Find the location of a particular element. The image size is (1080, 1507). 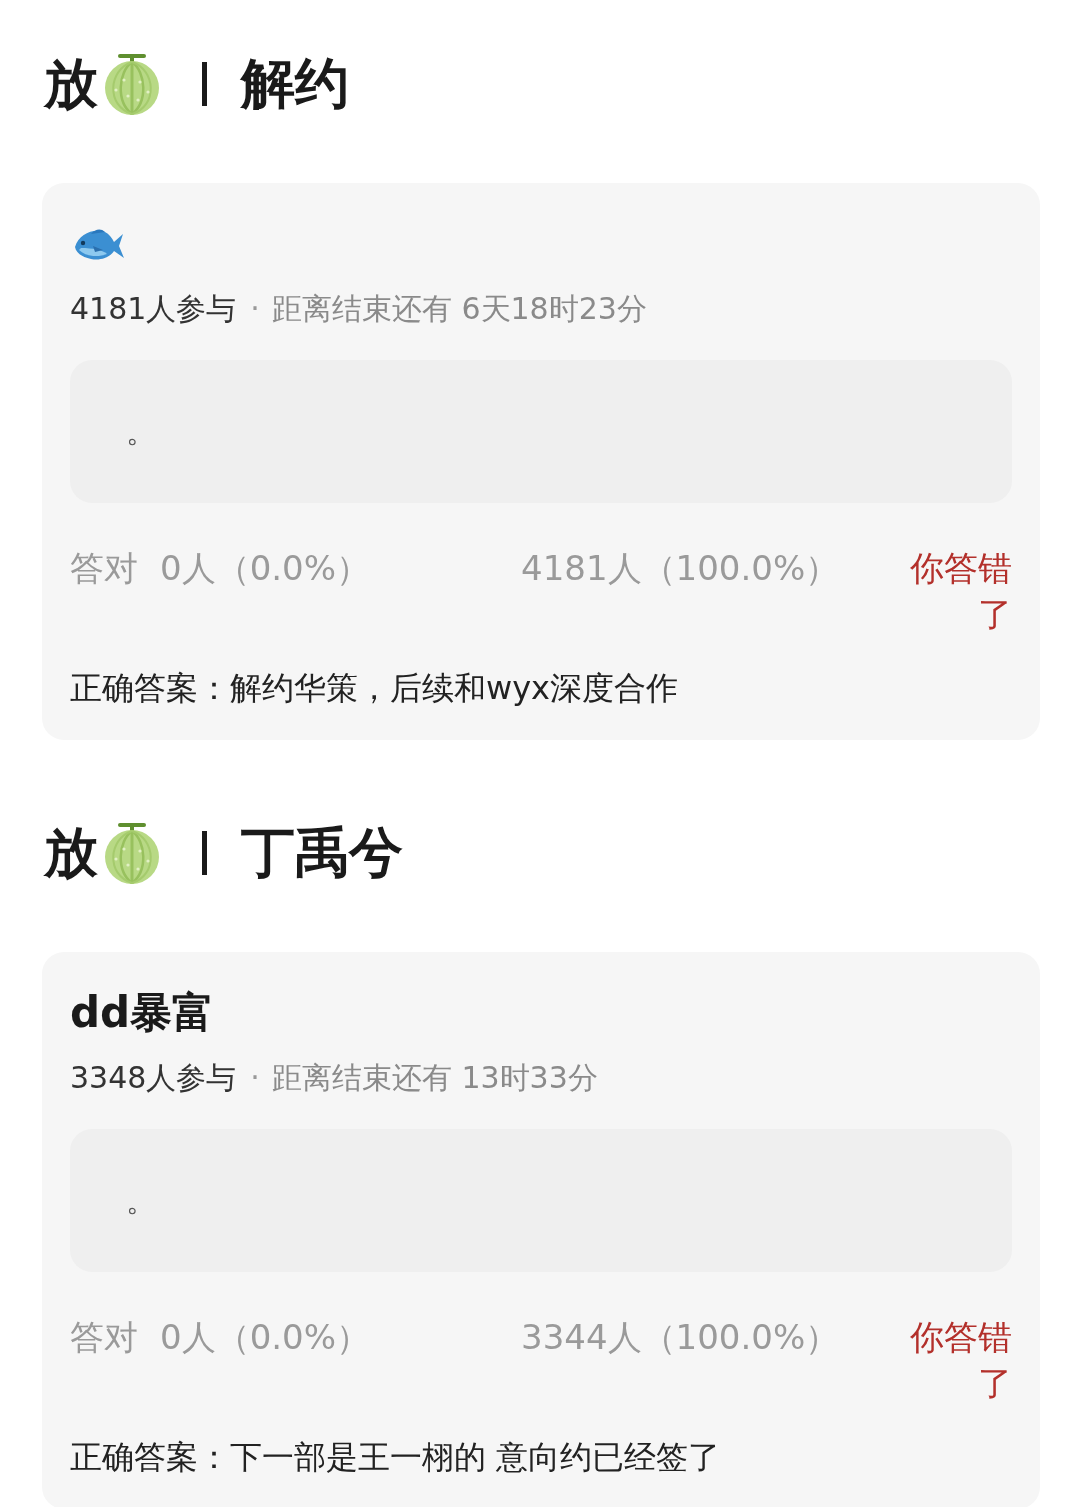

correct-answer: 正确答案：下一部是王一栩的 意向约已经签了 is located at coordinates (396, 1457).